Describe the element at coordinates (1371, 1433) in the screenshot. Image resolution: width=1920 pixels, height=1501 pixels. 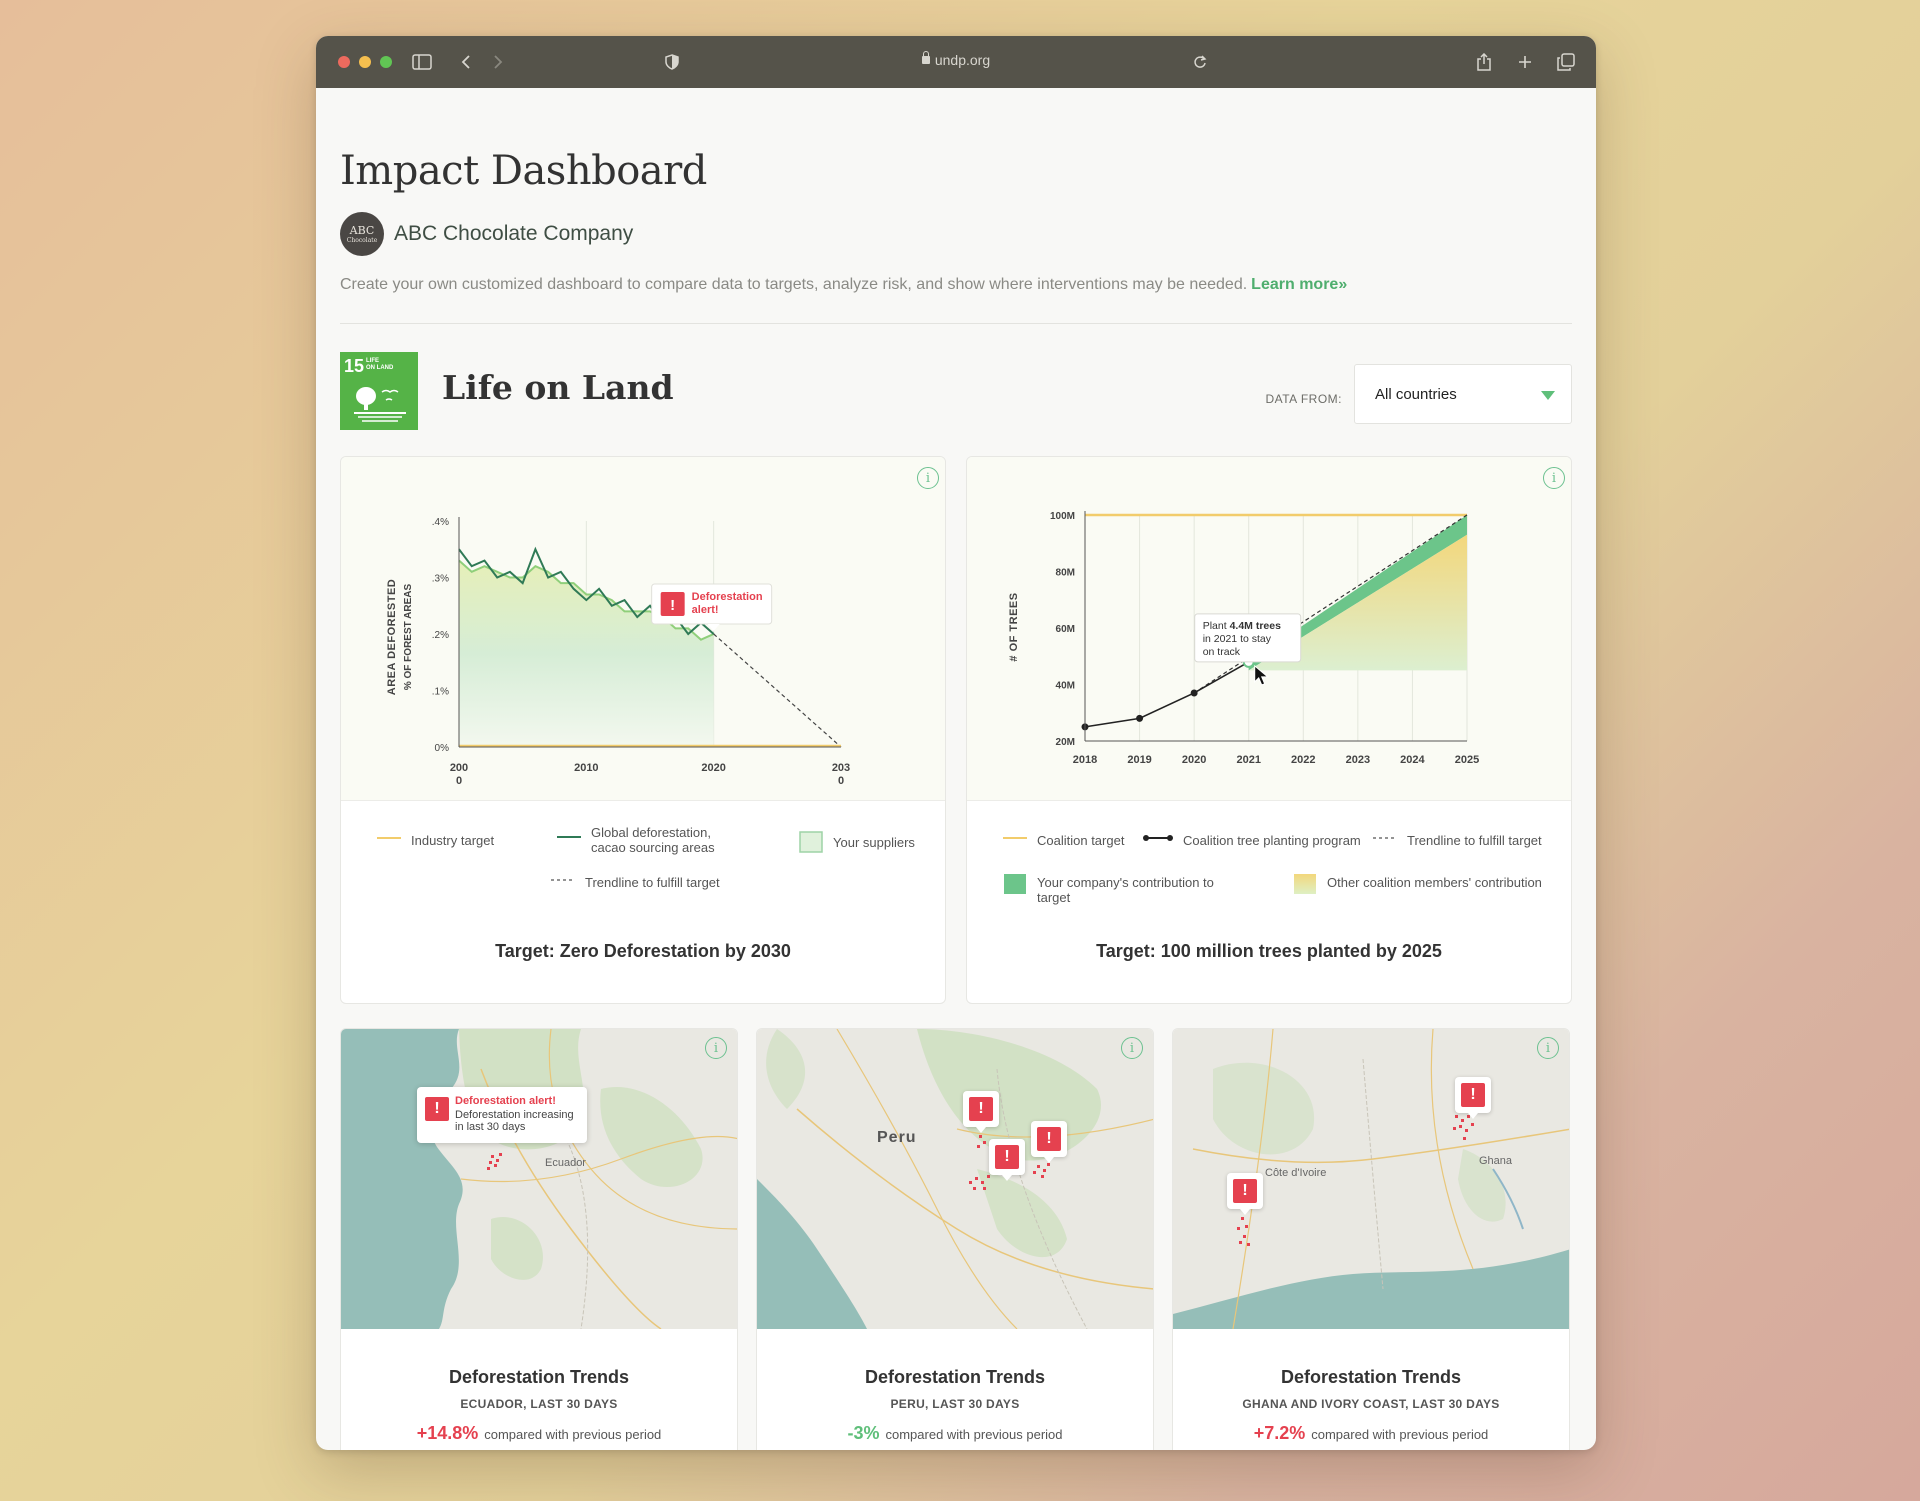
I see `map-card-stat: +7.2% compared with previous period` at that location.